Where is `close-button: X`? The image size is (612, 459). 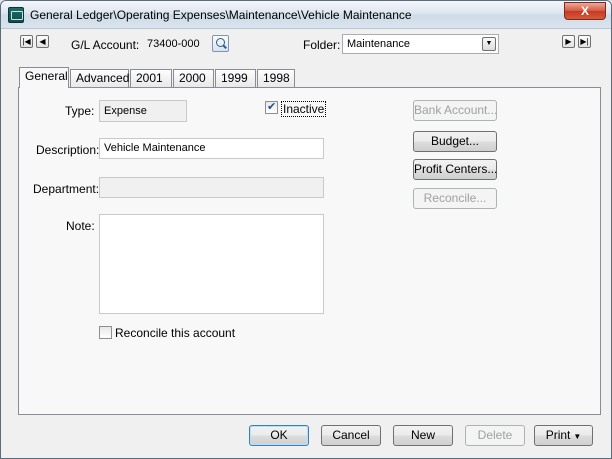
close-button: X is located at coordinates (585, 11).